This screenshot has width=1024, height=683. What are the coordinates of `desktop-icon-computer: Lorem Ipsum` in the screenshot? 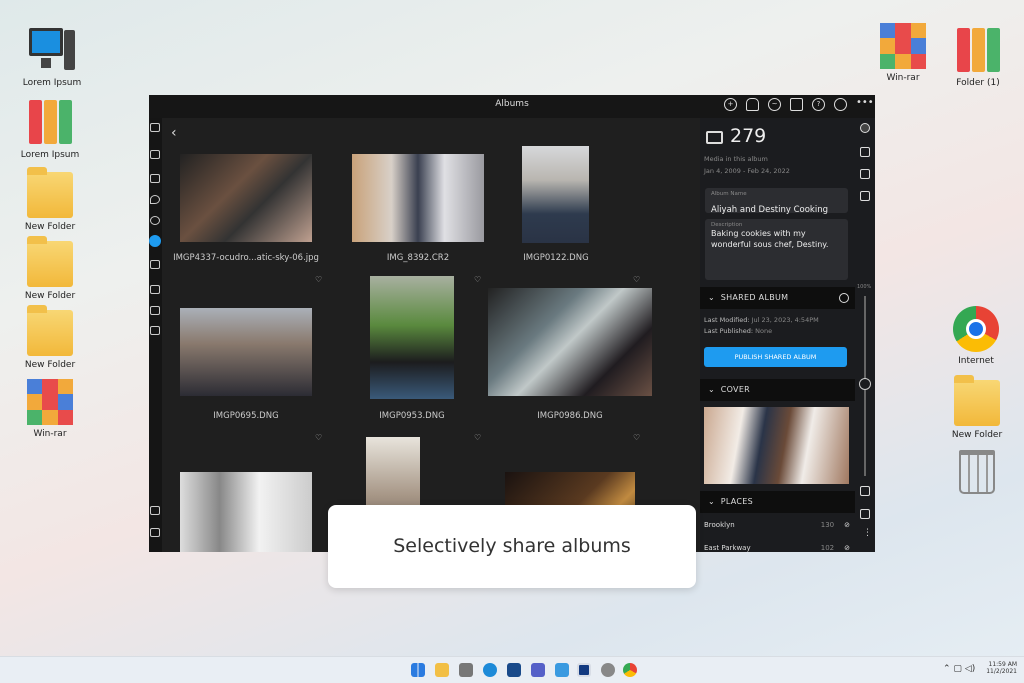 It's located at (52, 58).